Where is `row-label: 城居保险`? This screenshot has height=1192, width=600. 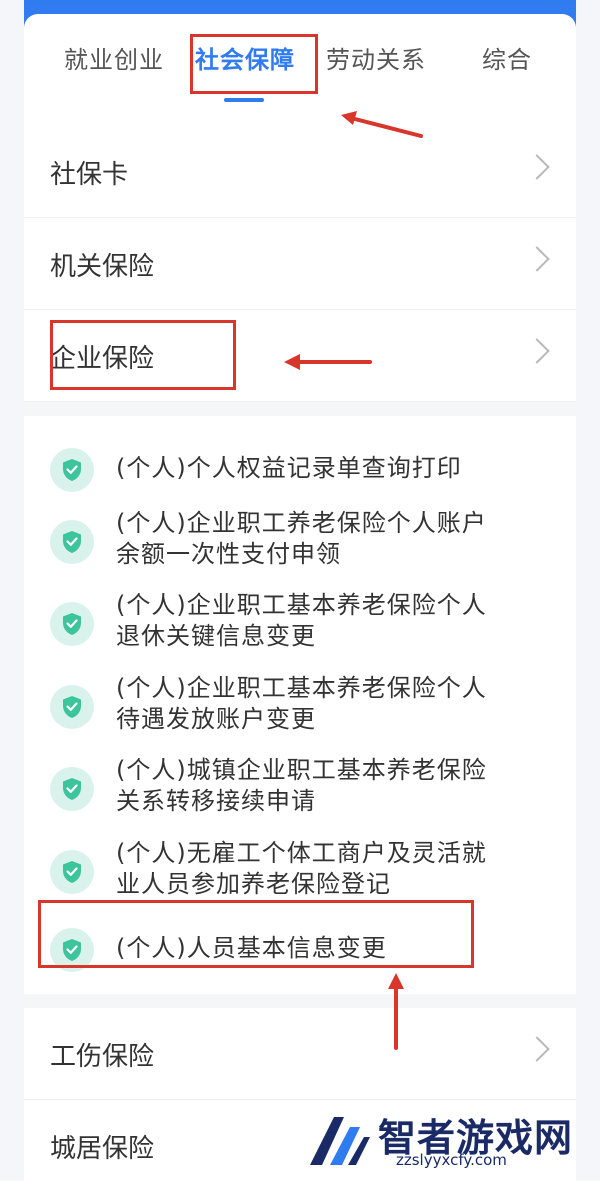 row-label: 城居保险 is located at coordinates (102, 1149).